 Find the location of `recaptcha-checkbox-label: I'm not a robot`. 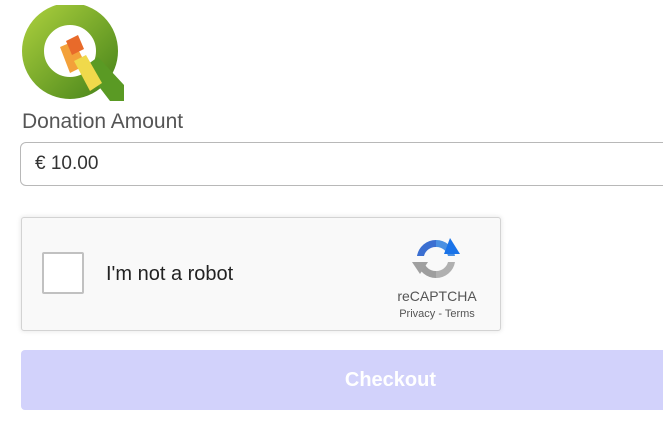

recaptcha-checkbox-label: I'm not a robot is located at coordinates (170, 274).